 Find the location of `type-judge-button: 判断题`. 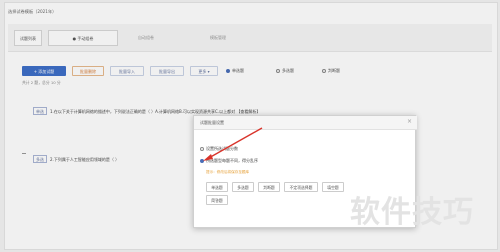

type-judge-button: 判断题 is located at coordinates (269, 187).